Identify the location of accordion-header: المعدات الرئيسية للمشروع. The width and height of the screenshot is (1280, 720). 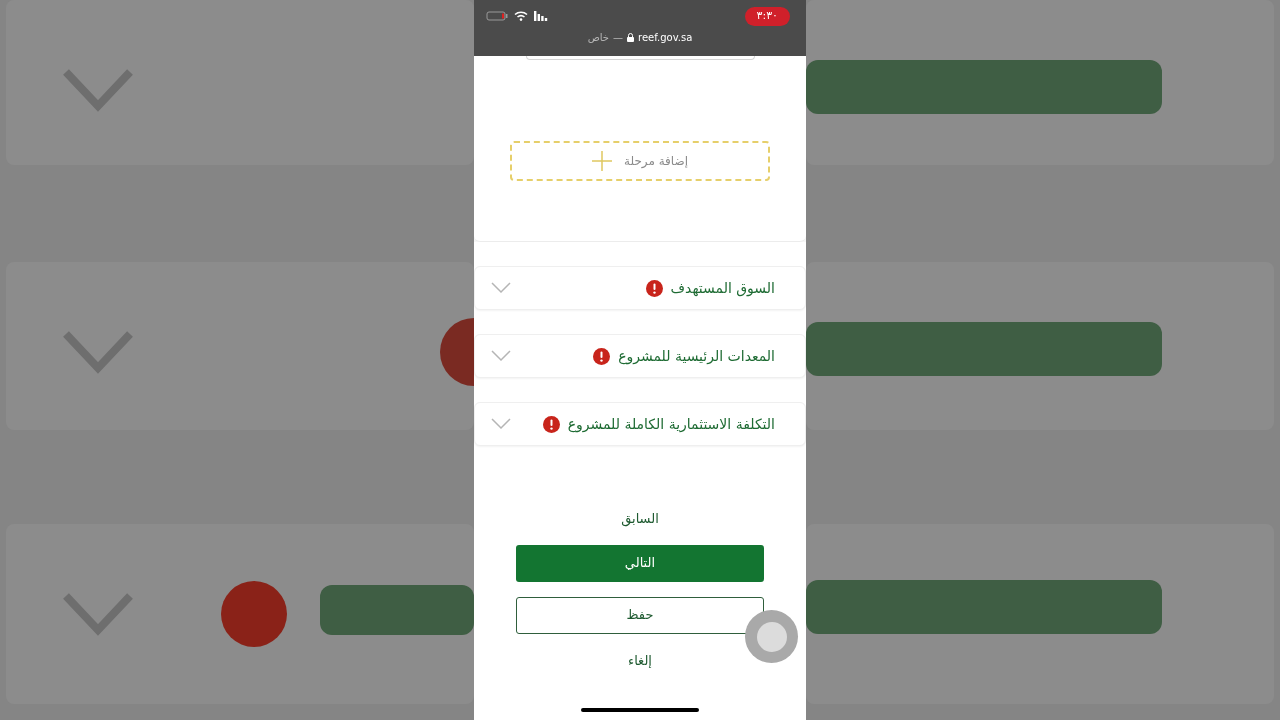
(640, 356).